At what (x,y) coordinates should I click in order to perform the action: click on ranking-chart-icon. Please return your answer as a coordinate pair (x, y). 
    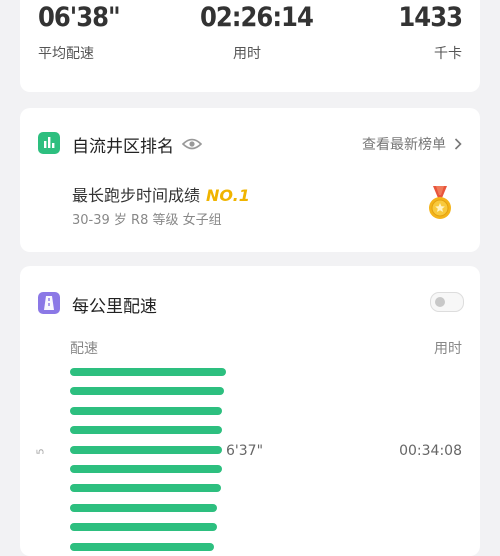
    Looking at the image, I should click on (49, 143).